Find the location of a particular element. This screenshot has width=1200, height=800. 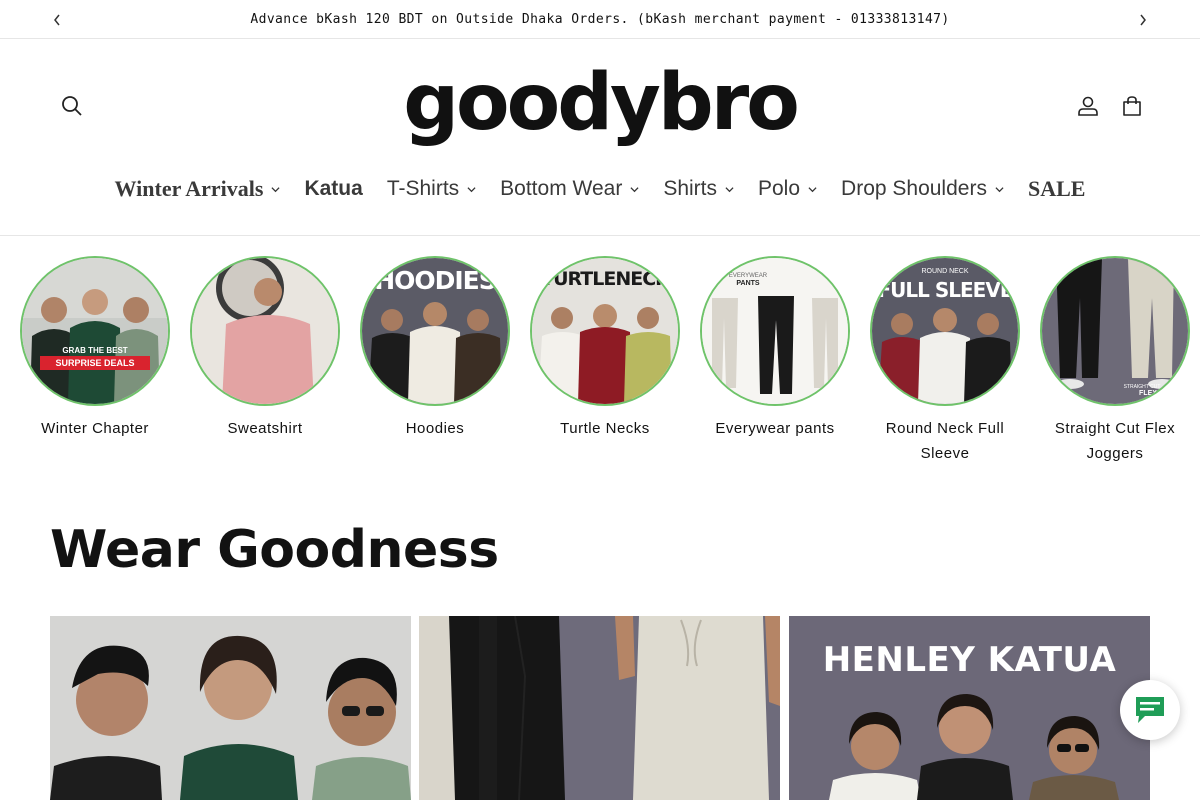

site-logo: goodybro is located at coordinates (601, 103).